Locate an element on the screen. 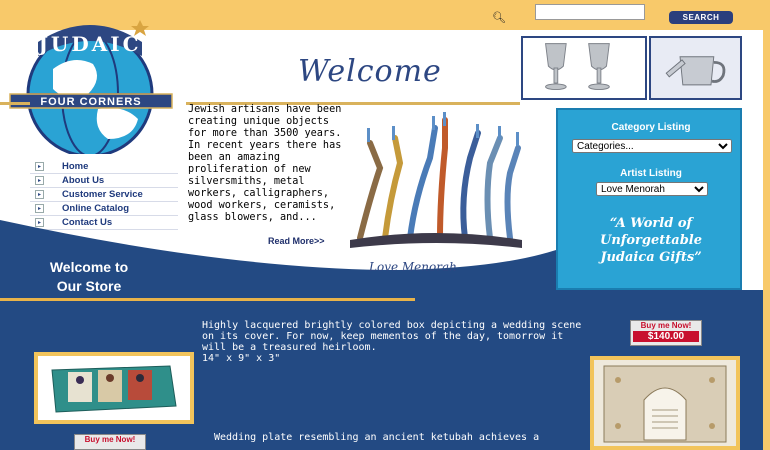 The height and width of the screenshot is (450, 770). buy-now-button-2: Buy me Now! is located at coordinates (110, 442).